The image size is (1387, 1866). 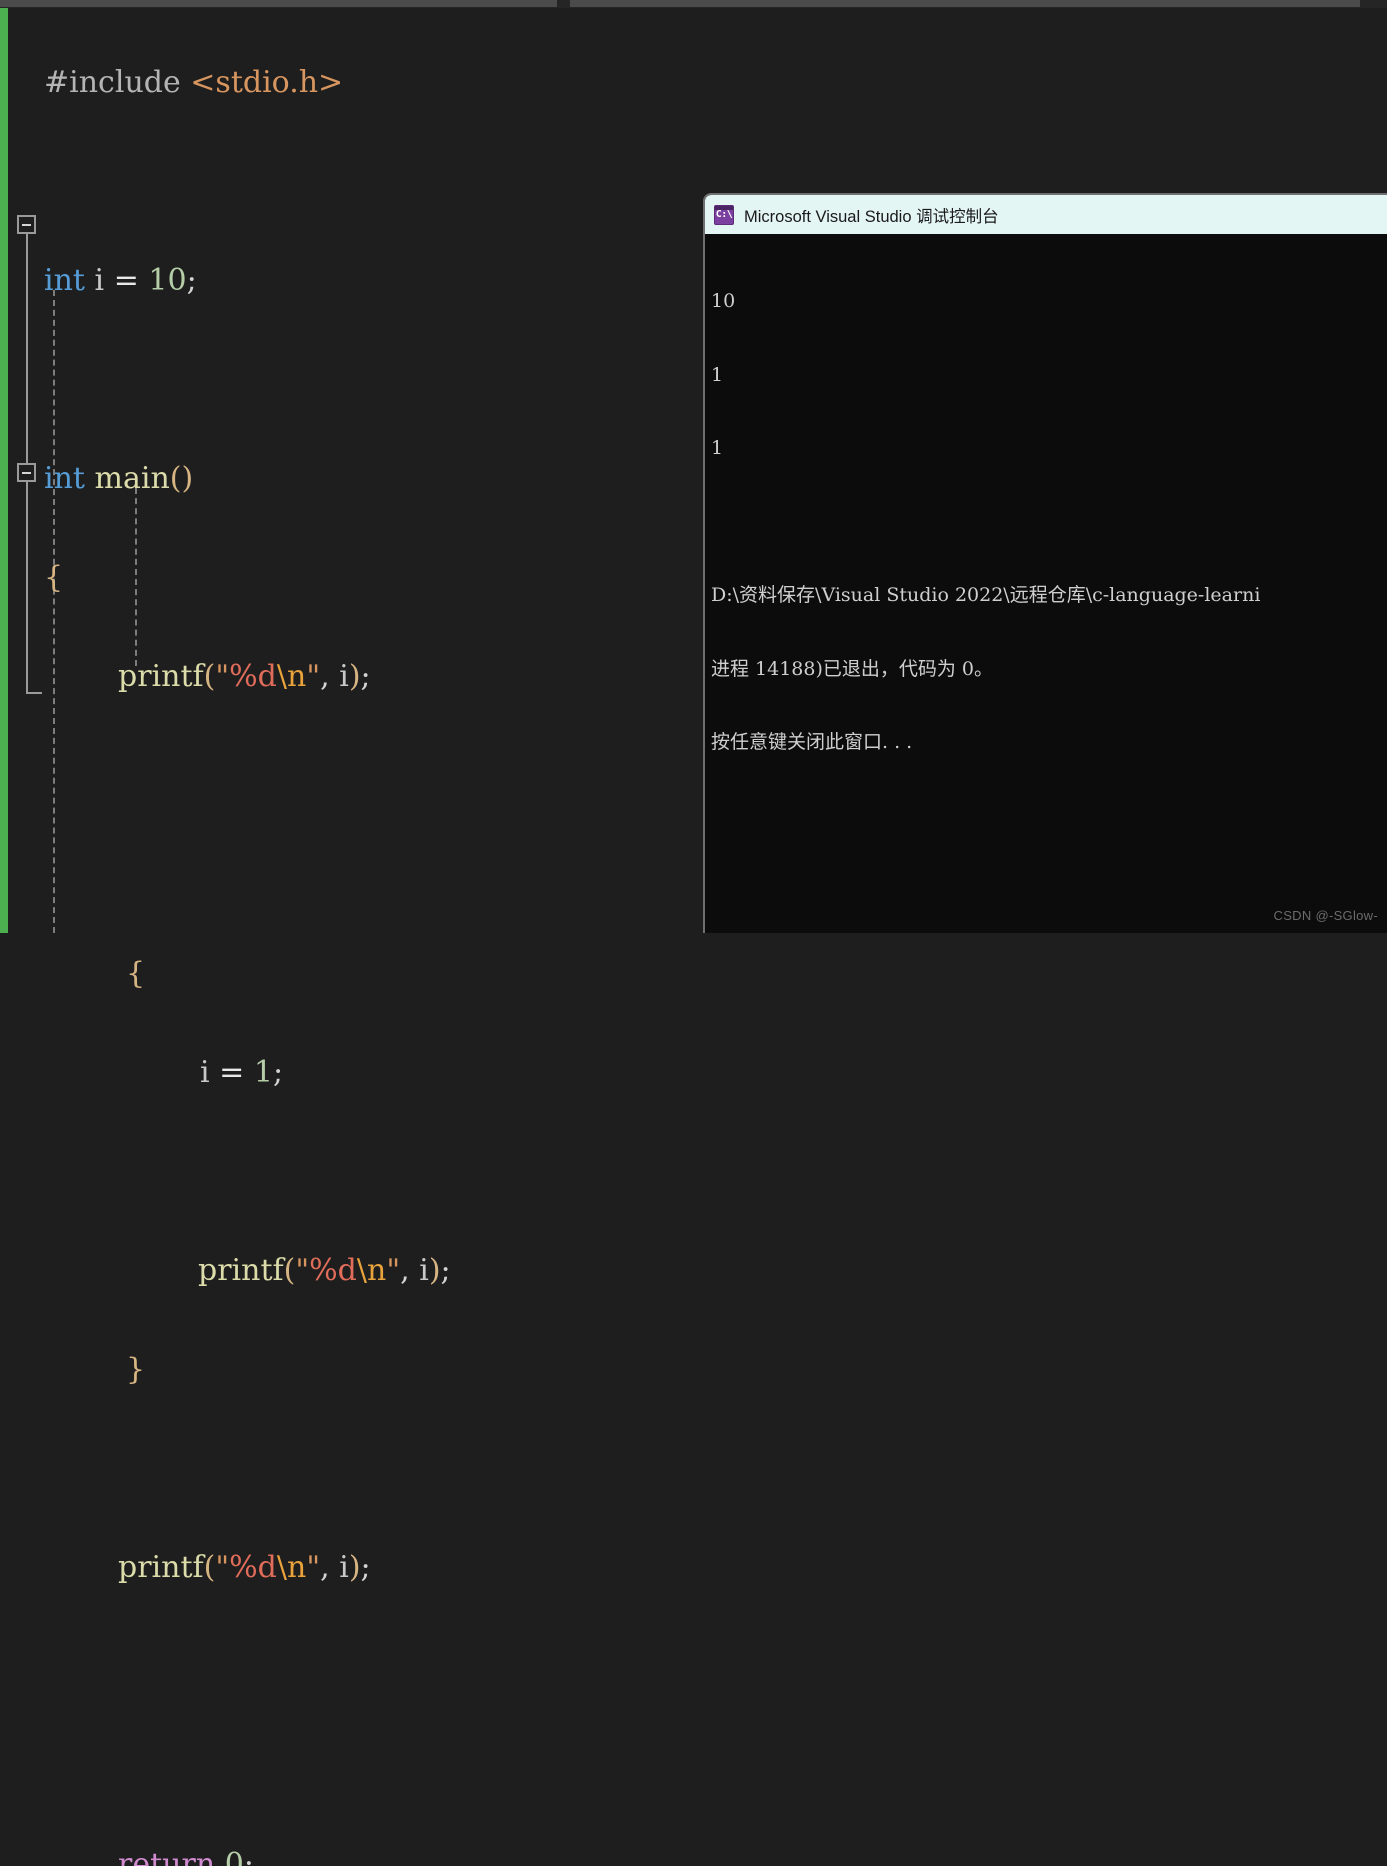 What do you see at coordinates (1046, 214) in the screenshot?
I see `console-title-bar: C:\ Microsoft Visual Studio 调试控制台` at bounding box center [1046, 214].